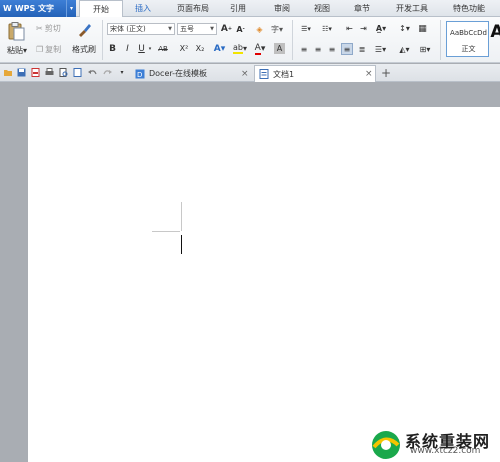  Describe the element at coordinates (412, 8) in the screenshot. I see `tab-developer: 开发工具` at that location.